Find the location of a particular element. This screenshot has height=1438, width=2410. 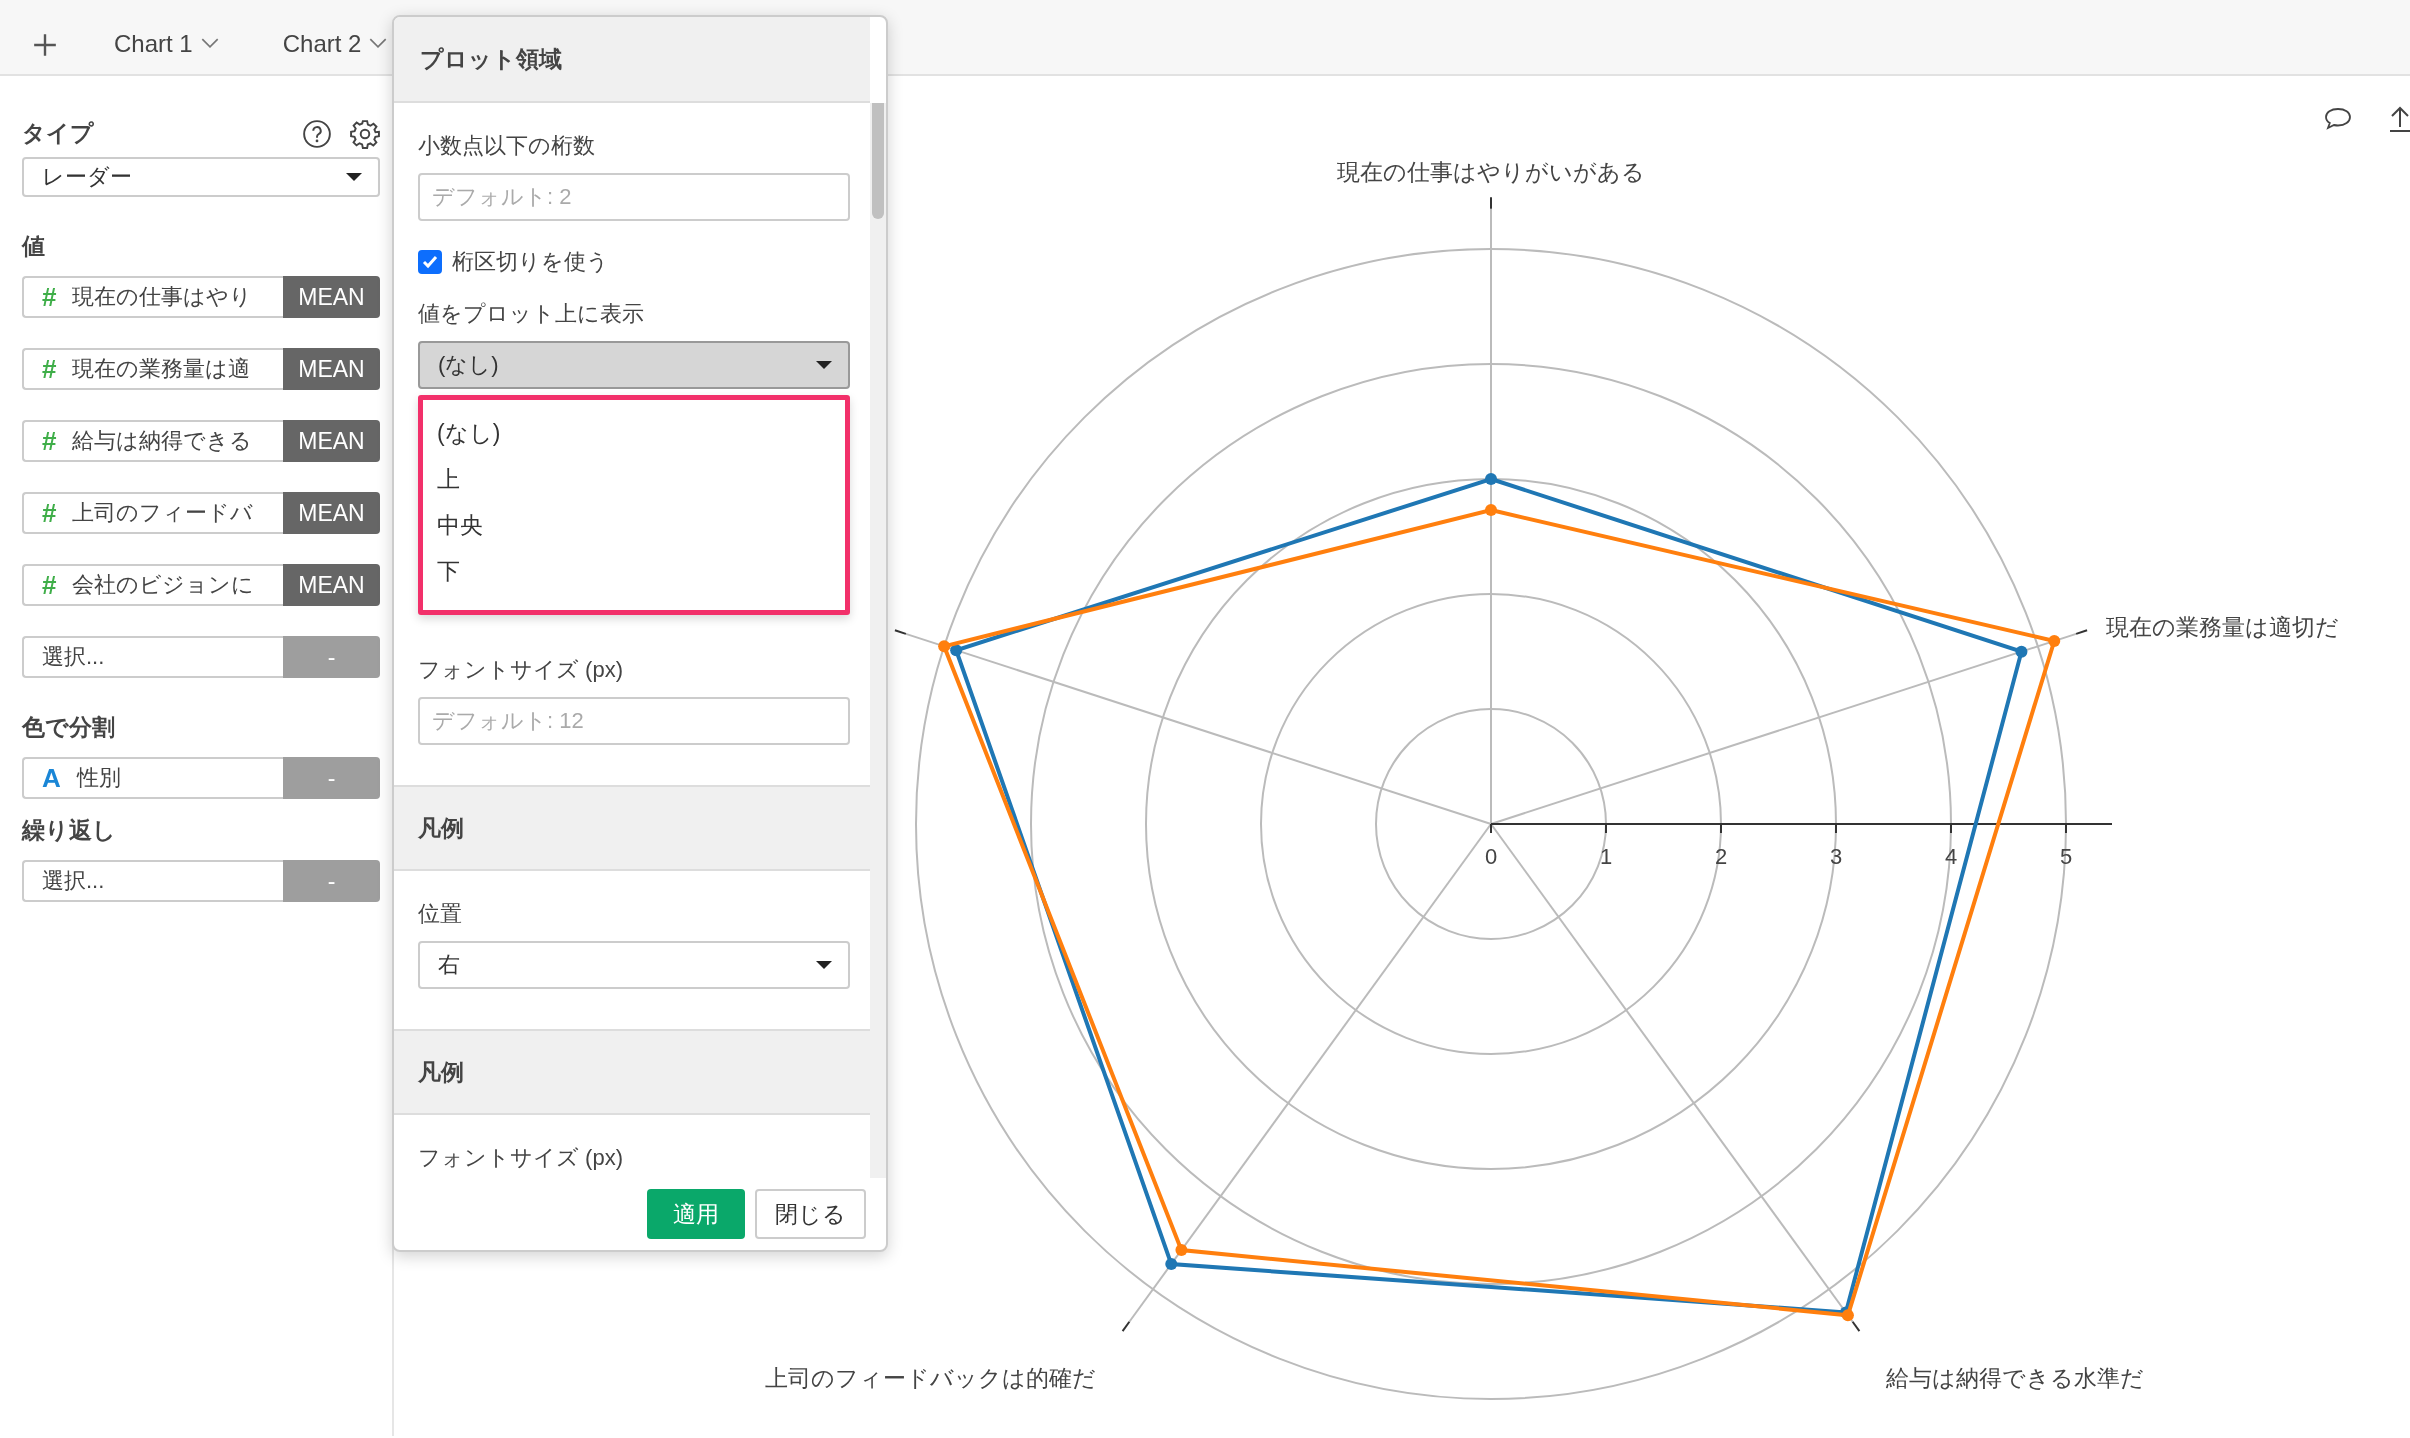

field-pill: # 給与は納得できる is located at coordinates (152, 441).